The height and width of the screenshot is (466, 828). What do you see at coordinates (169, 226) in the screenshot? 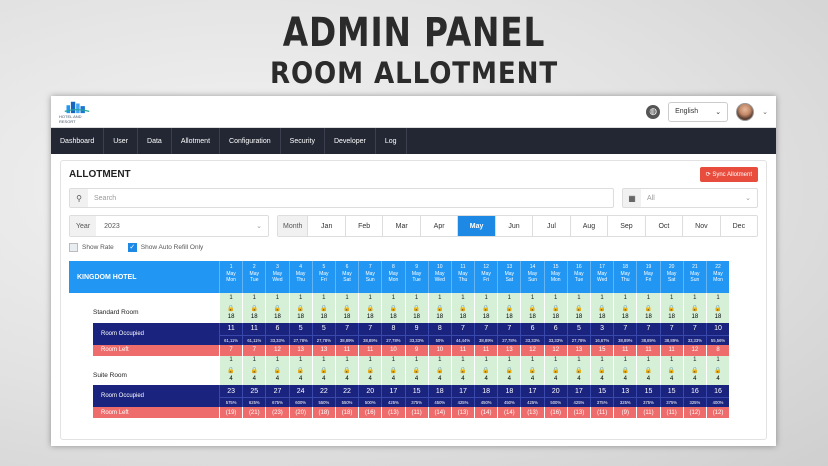
I see `year-select: Year 2023 ⌄` at bounding box center [169, 226].